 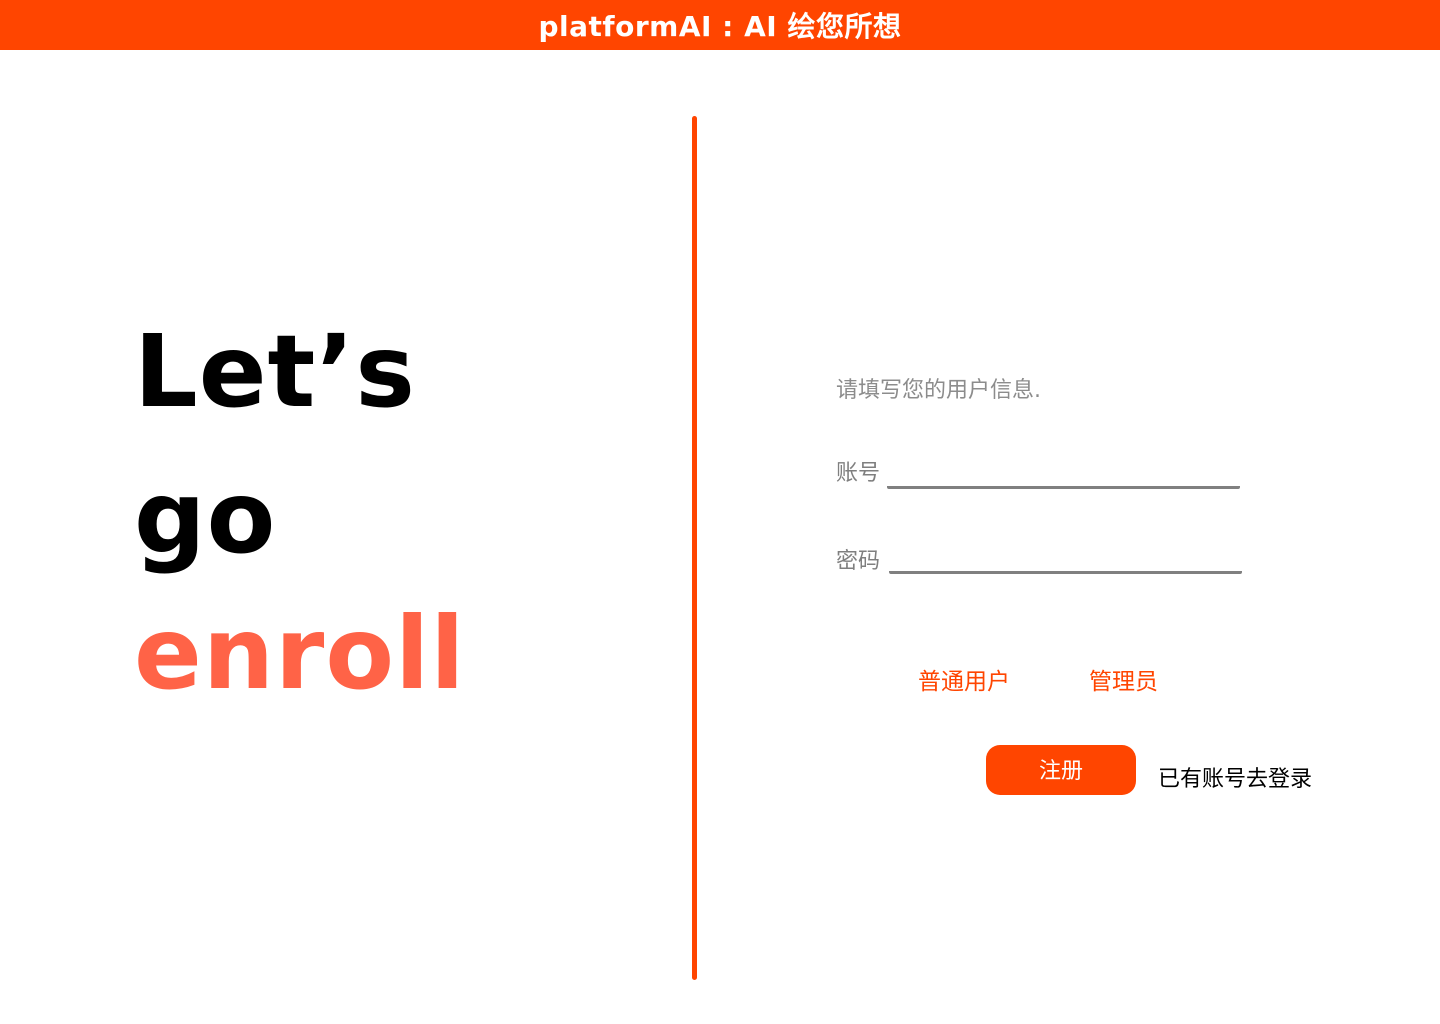 I want to click on account-label: 账号, so click(x=858, y=473).